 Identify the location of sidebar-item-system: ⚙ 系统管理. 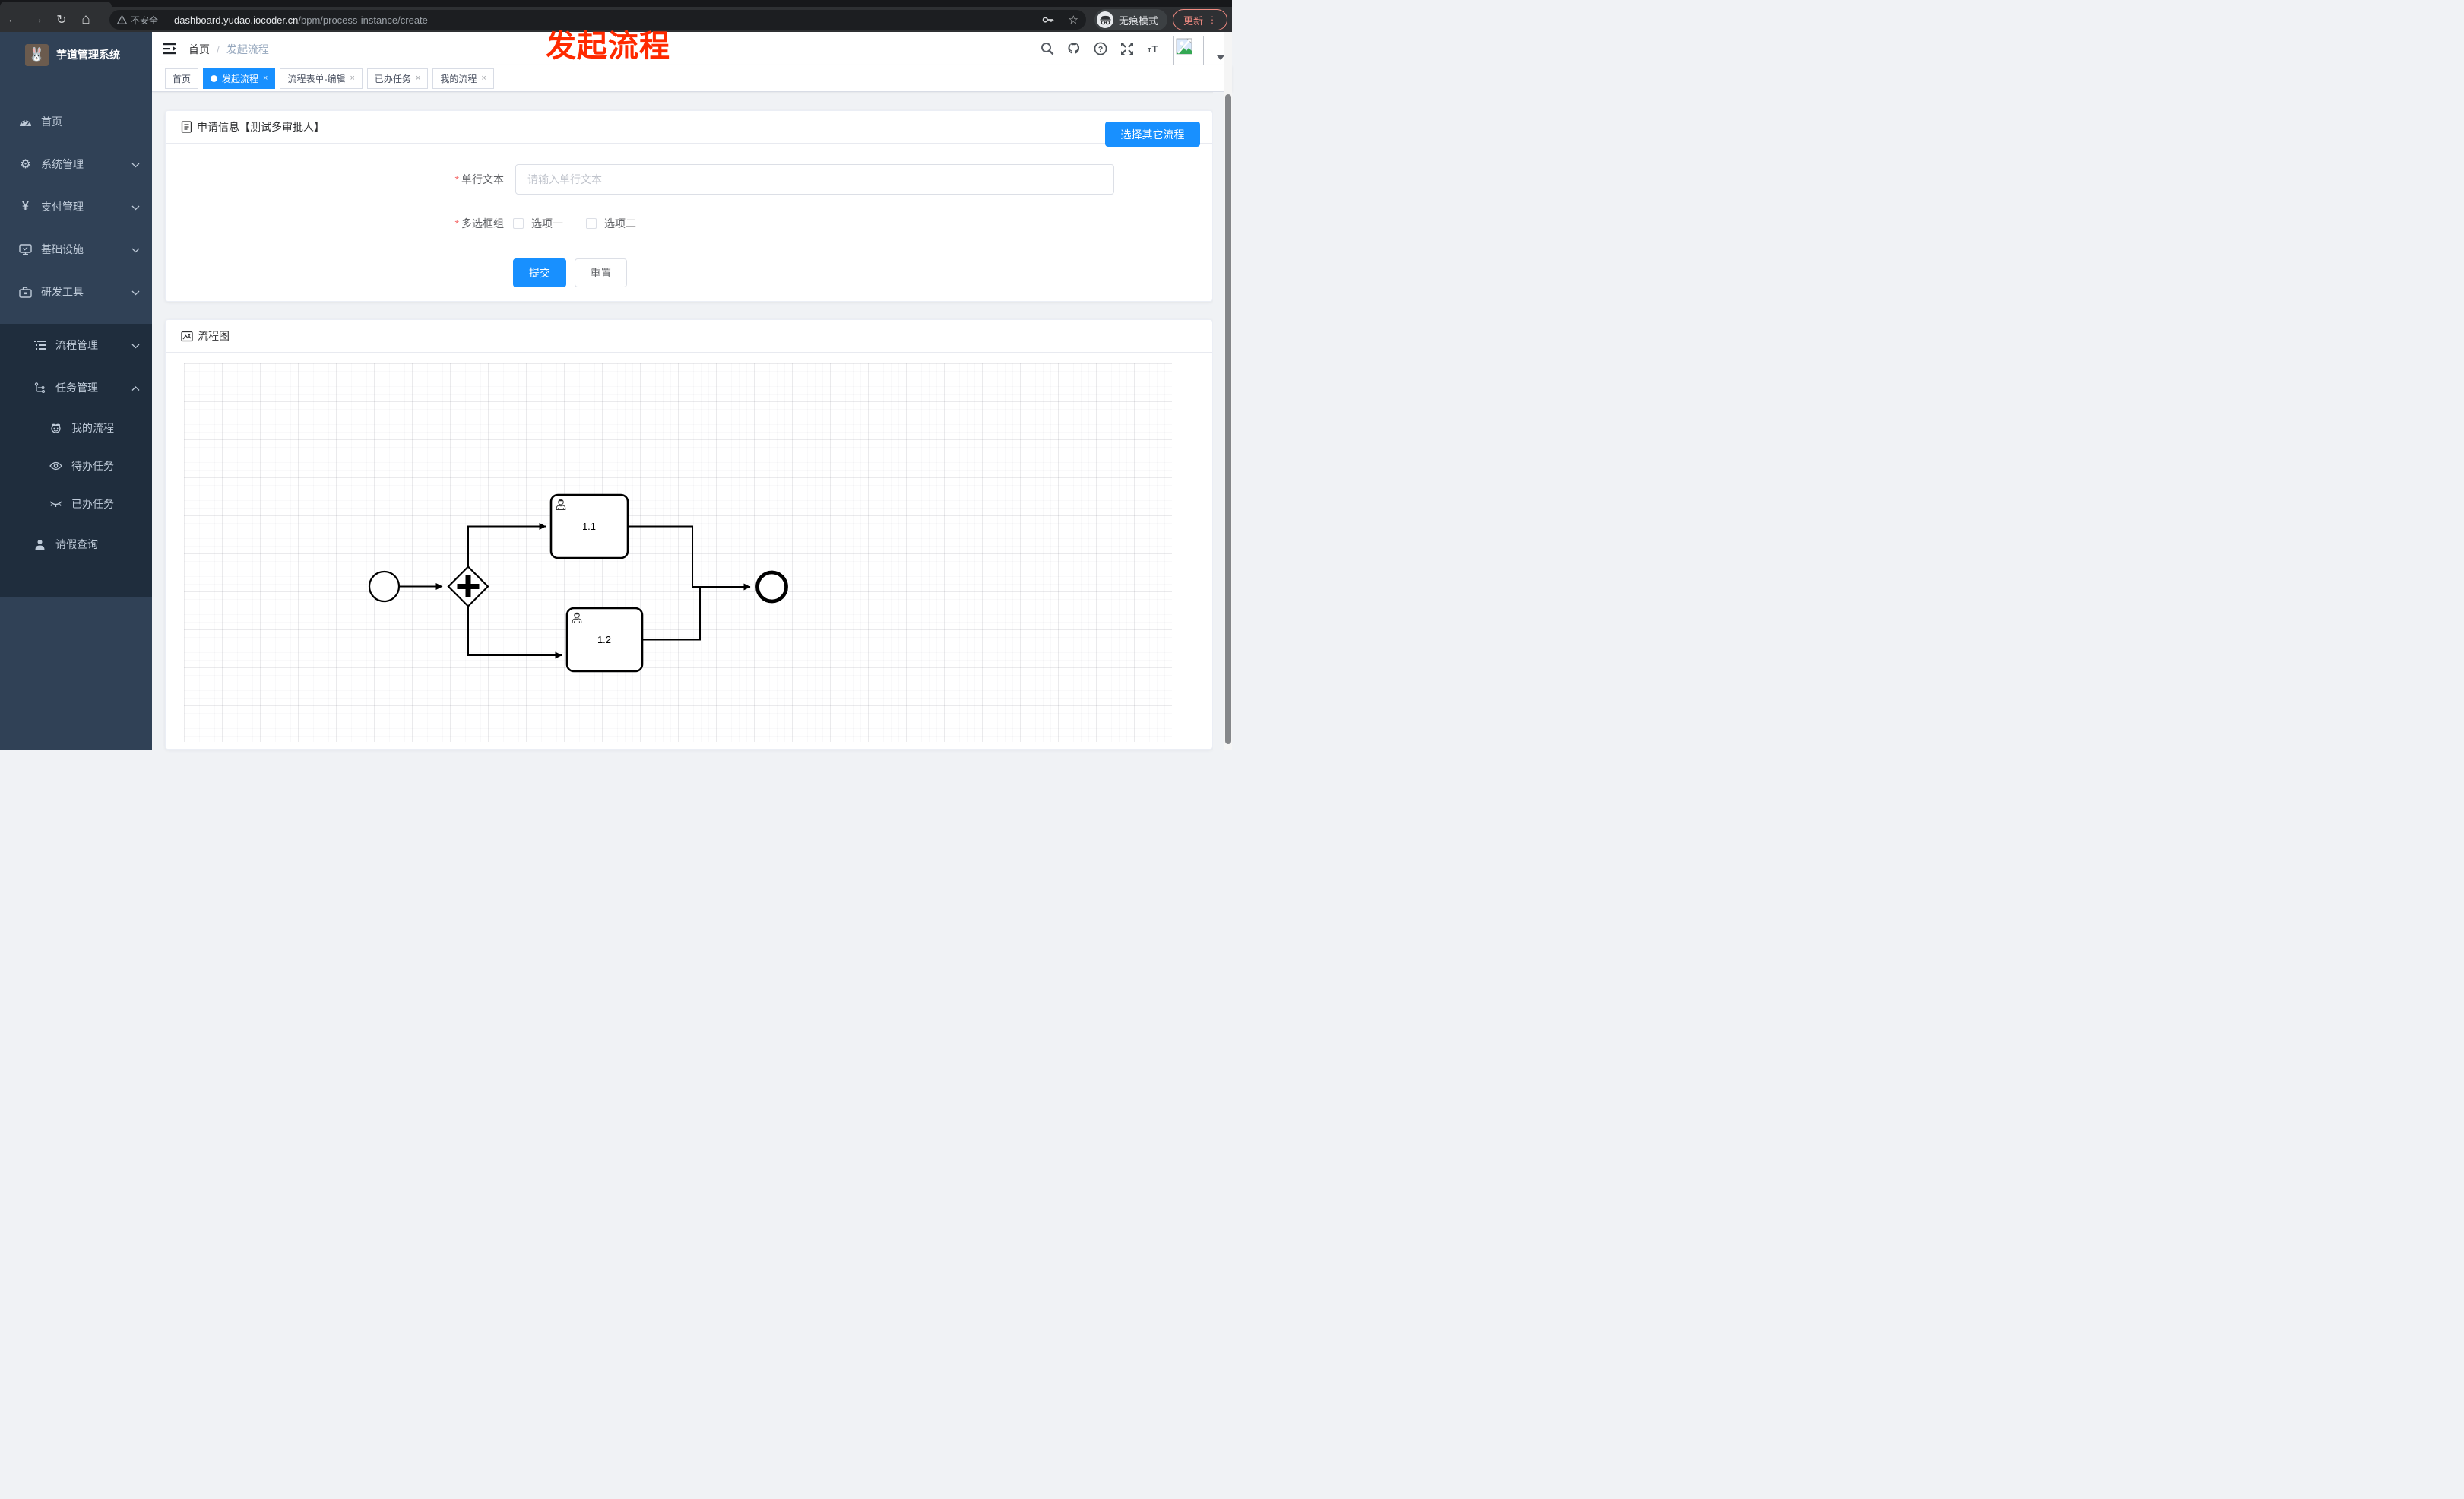
(76, 164).